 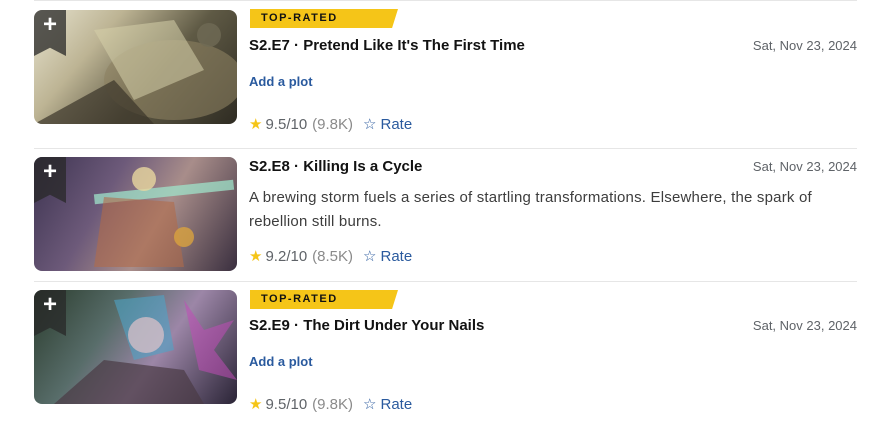 I want to click on episode-title: S2.E7 · Pretend Like It's The First Time, so click(x=387, y=45).